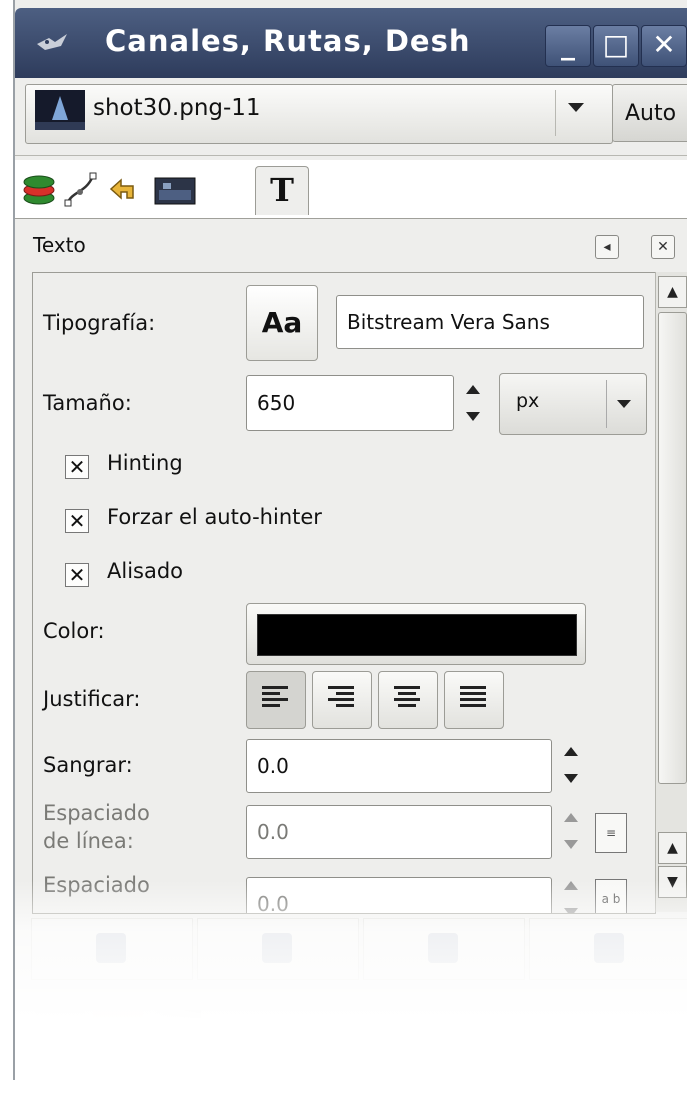  What do you see at coordinates (77, 467) in the screenshot?
I see `hinting-checkbox: ✕` at bounding box center [77, 467].